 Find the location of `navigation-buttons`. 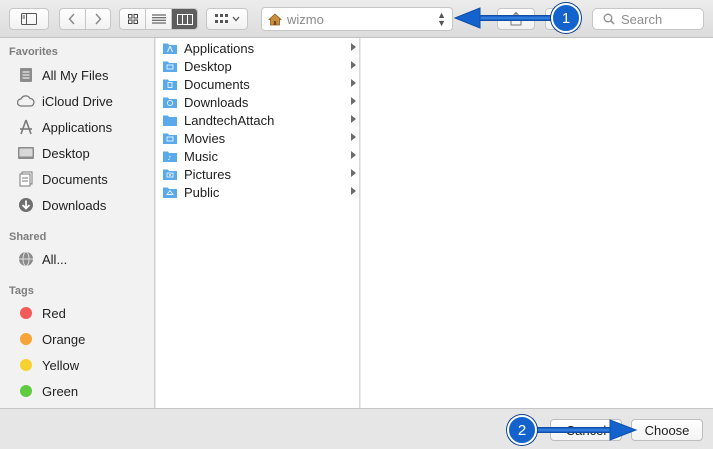

navigation-buttons is located at coordinates (85, 19).